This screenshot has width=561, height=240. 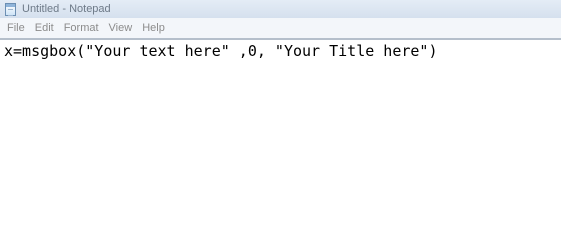 I want to click on title-bar: Untitled - Notepad, so click(x=280, y=9).